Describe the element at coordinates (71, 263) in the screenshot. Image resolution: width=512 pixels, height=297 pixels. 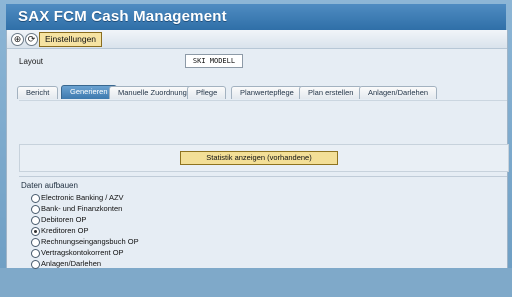
I see `option-label: Anlagen/Darlehen` at that location.